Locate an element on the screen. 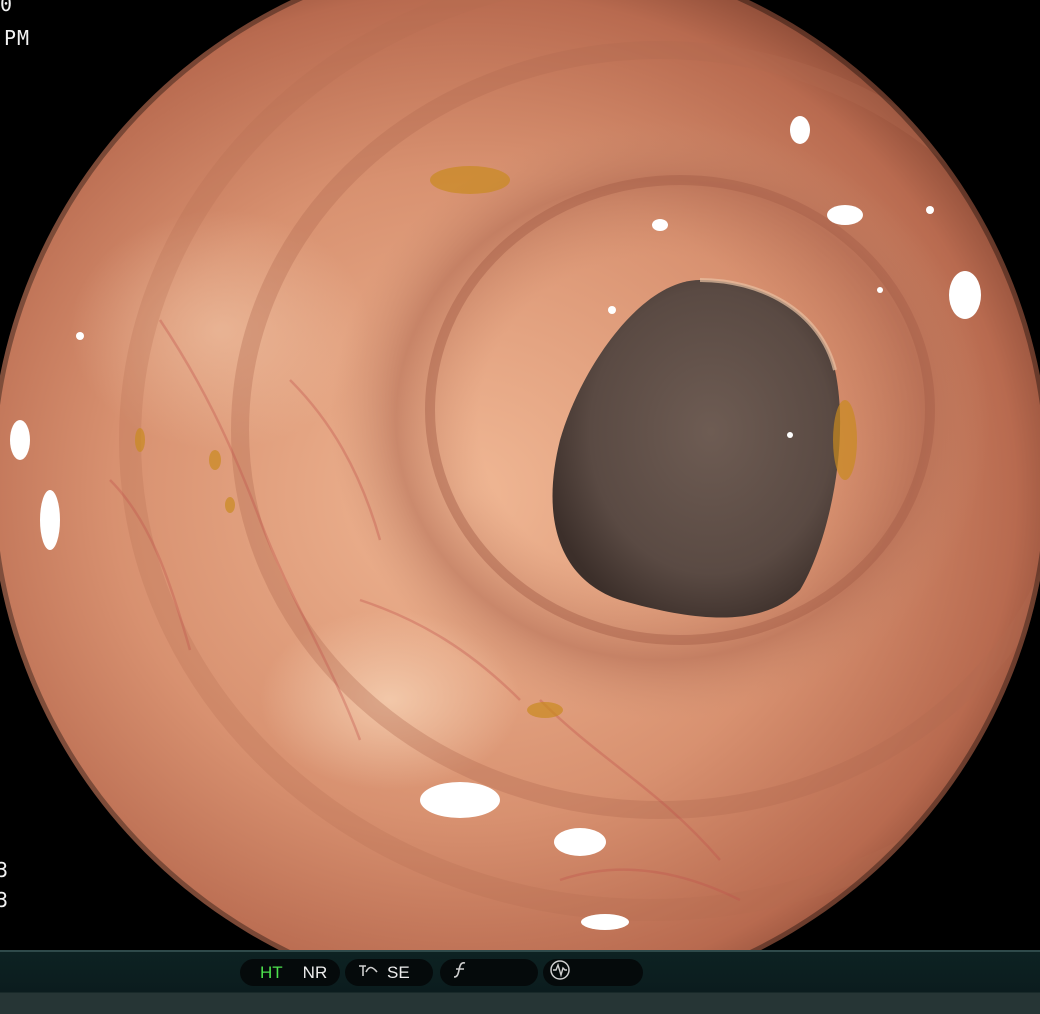 This screenshot has width=1040, height=1014. function-indicator is located at coordinates (489, 972).